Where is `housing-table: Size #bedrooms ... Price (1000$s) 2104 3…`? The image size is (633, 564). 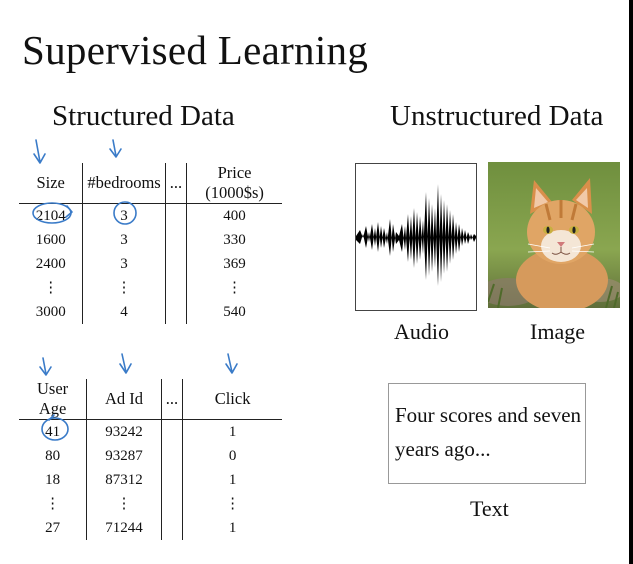 housing-table: Size #bedrooms ... Price (1000$s) 2104 3… is located at coordinates (150, 243).